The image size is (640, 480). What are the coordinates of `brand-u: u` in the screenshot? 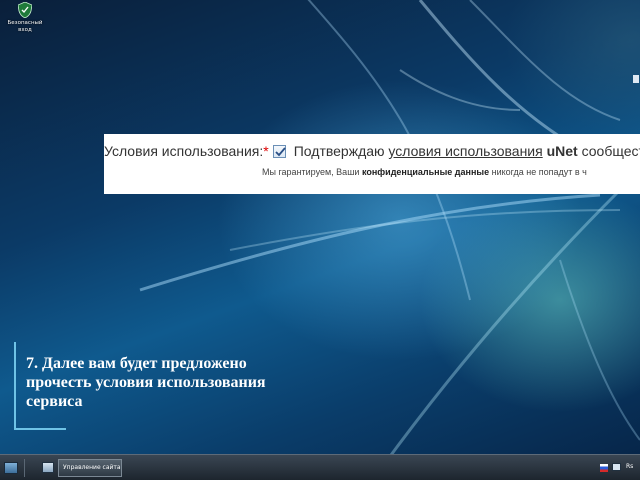 It's located at (551, 151).